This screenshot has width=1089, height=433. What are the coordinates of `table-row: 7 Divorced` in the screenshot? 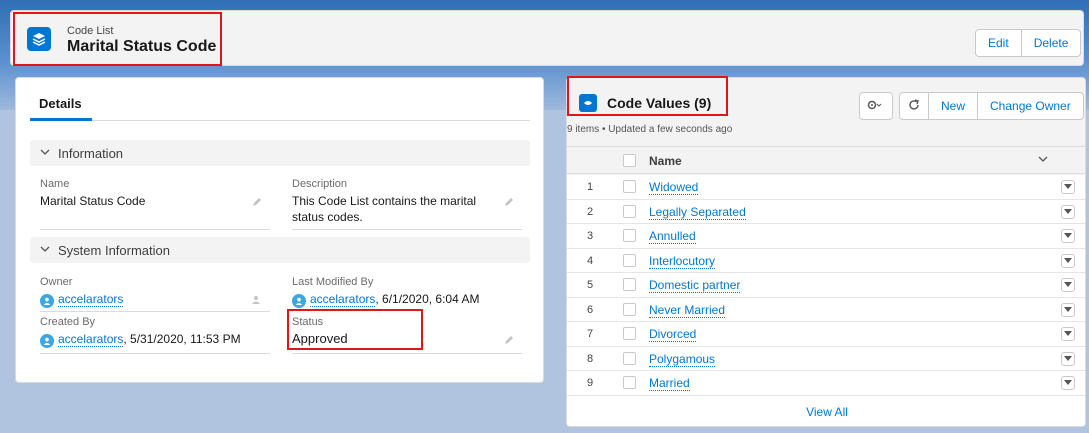 It's located at (826, 334).